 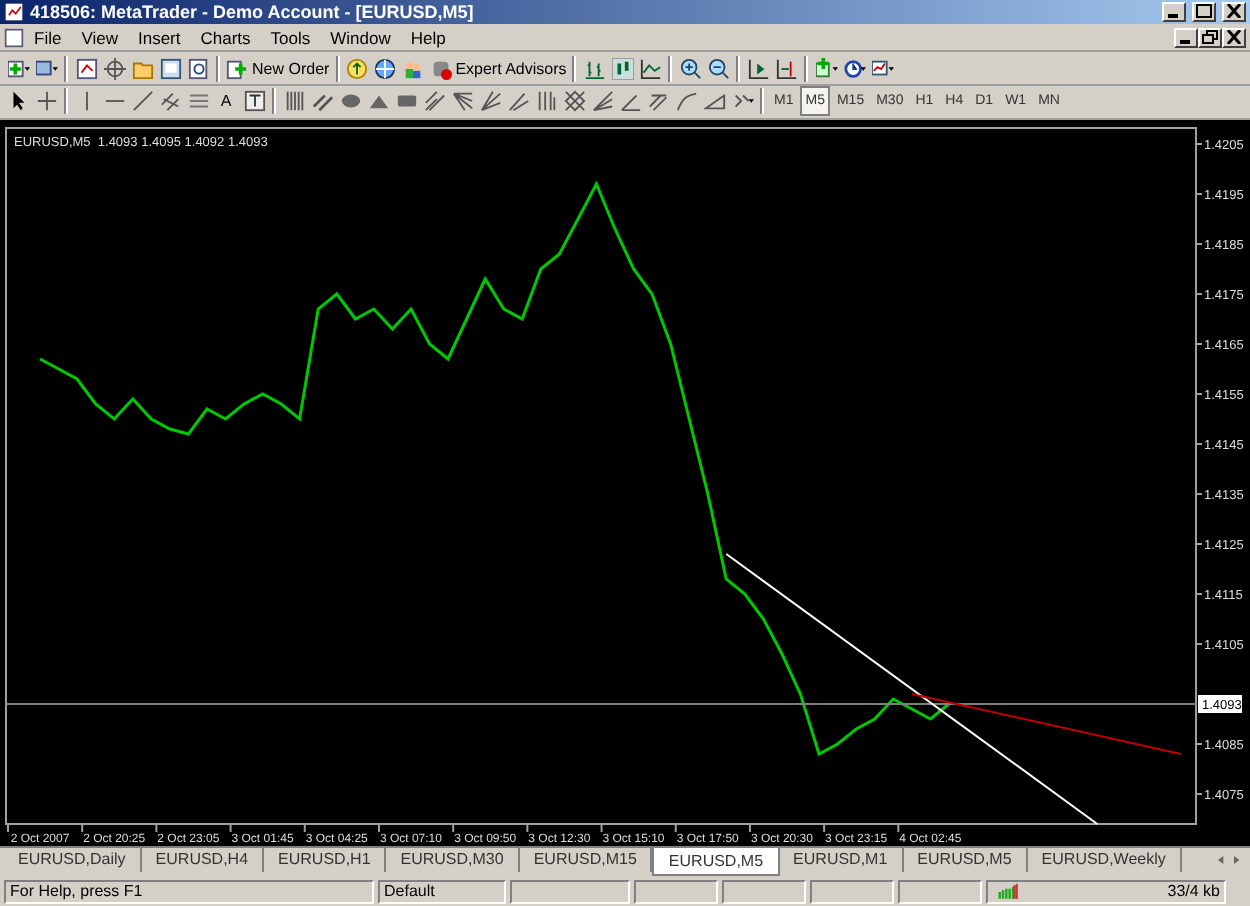 I want to click on document-icon, so click(x=14, y=37).